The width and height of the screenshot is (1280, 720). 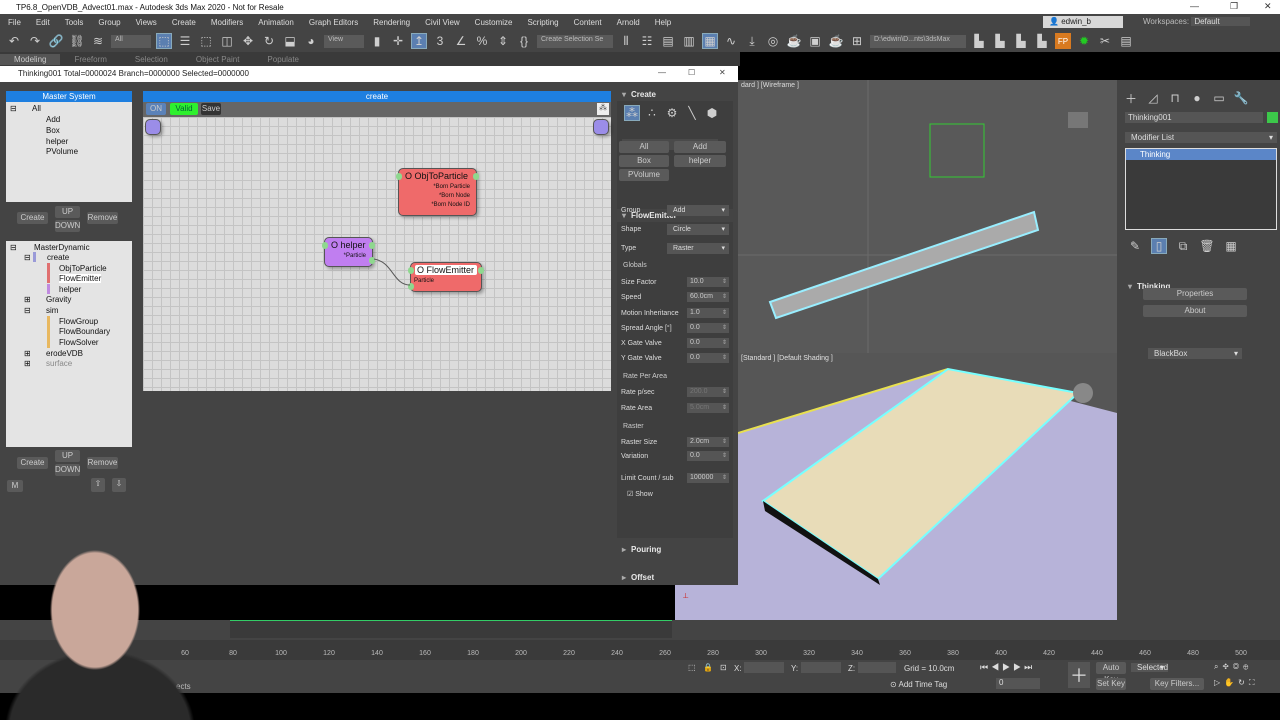 What do you see at coordinates (698, 210) in the screenshot?
I see `group-dropdown: Add` at bounding box center [698, 210].